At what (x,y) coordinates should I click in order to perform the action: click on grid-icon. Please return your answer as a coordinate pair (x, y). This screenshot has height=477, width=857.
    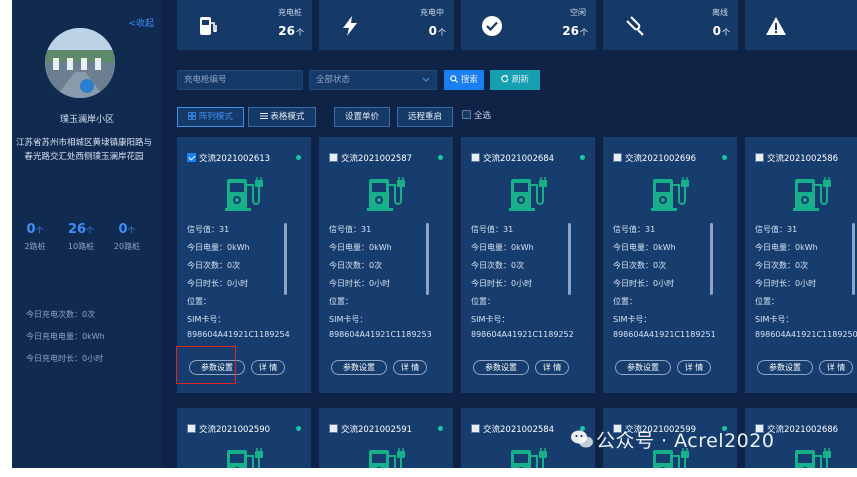
    Looking at the image, I should click on (192, 116).